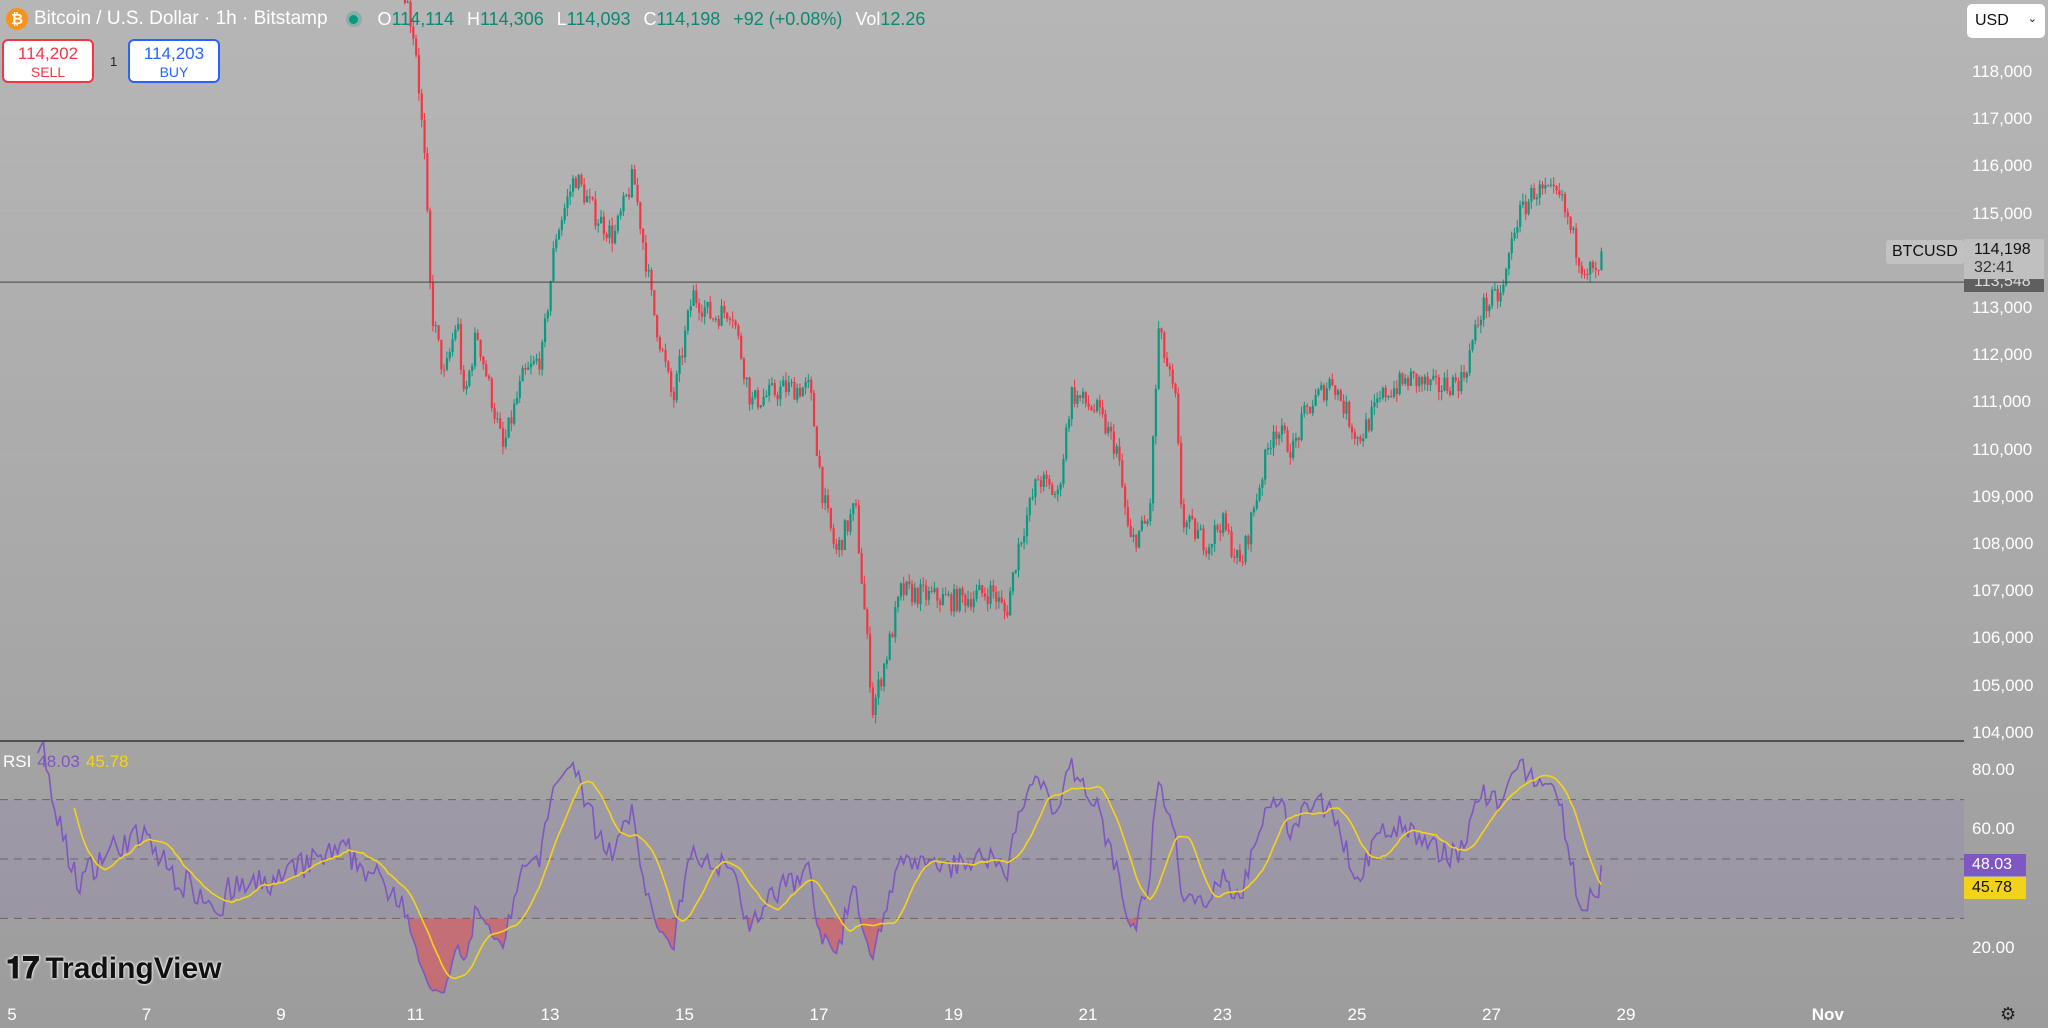 The image size is (2048, 1028). What do you see at coordinates (65, 762) in the screenshot?
I see `rsi-legend: RSI 48.03 45.78` at bounding box center [65, 762].